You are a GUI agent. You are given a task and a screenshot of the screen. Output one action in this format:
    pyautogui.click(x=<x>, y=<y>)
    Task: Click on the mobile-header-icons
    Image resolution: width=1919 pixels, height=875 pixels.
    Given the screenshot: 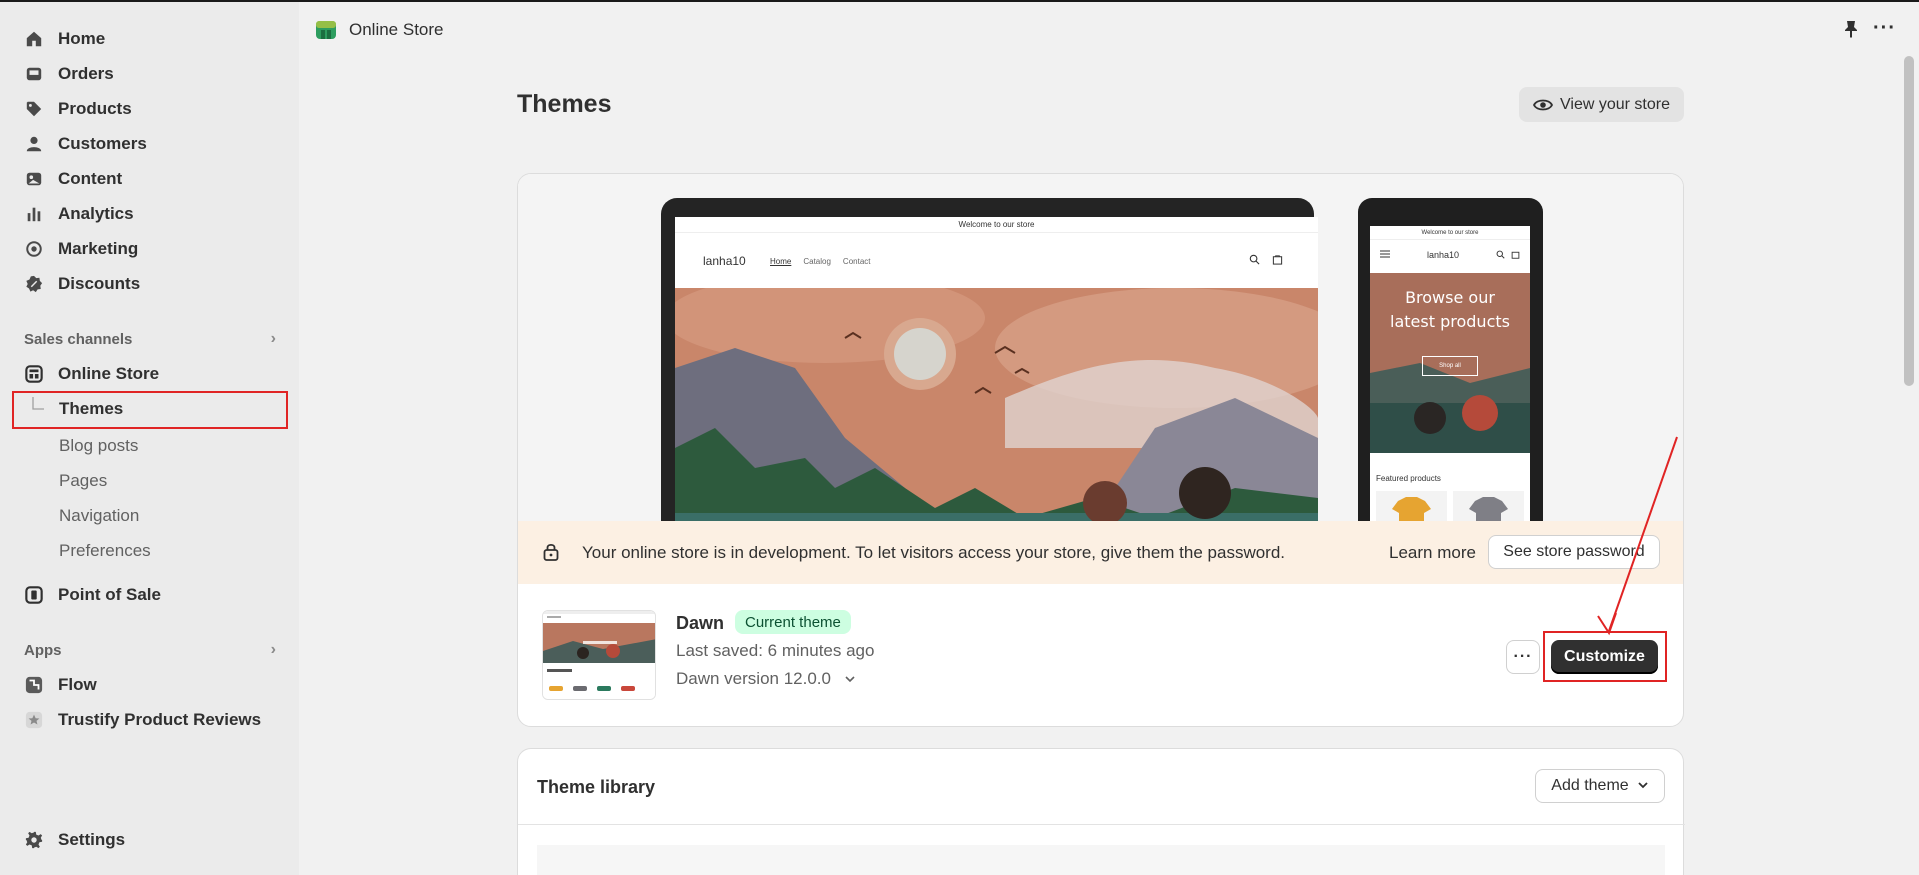 What is the action you would take?
    pyautogui.click(x=1508, y=255)
    